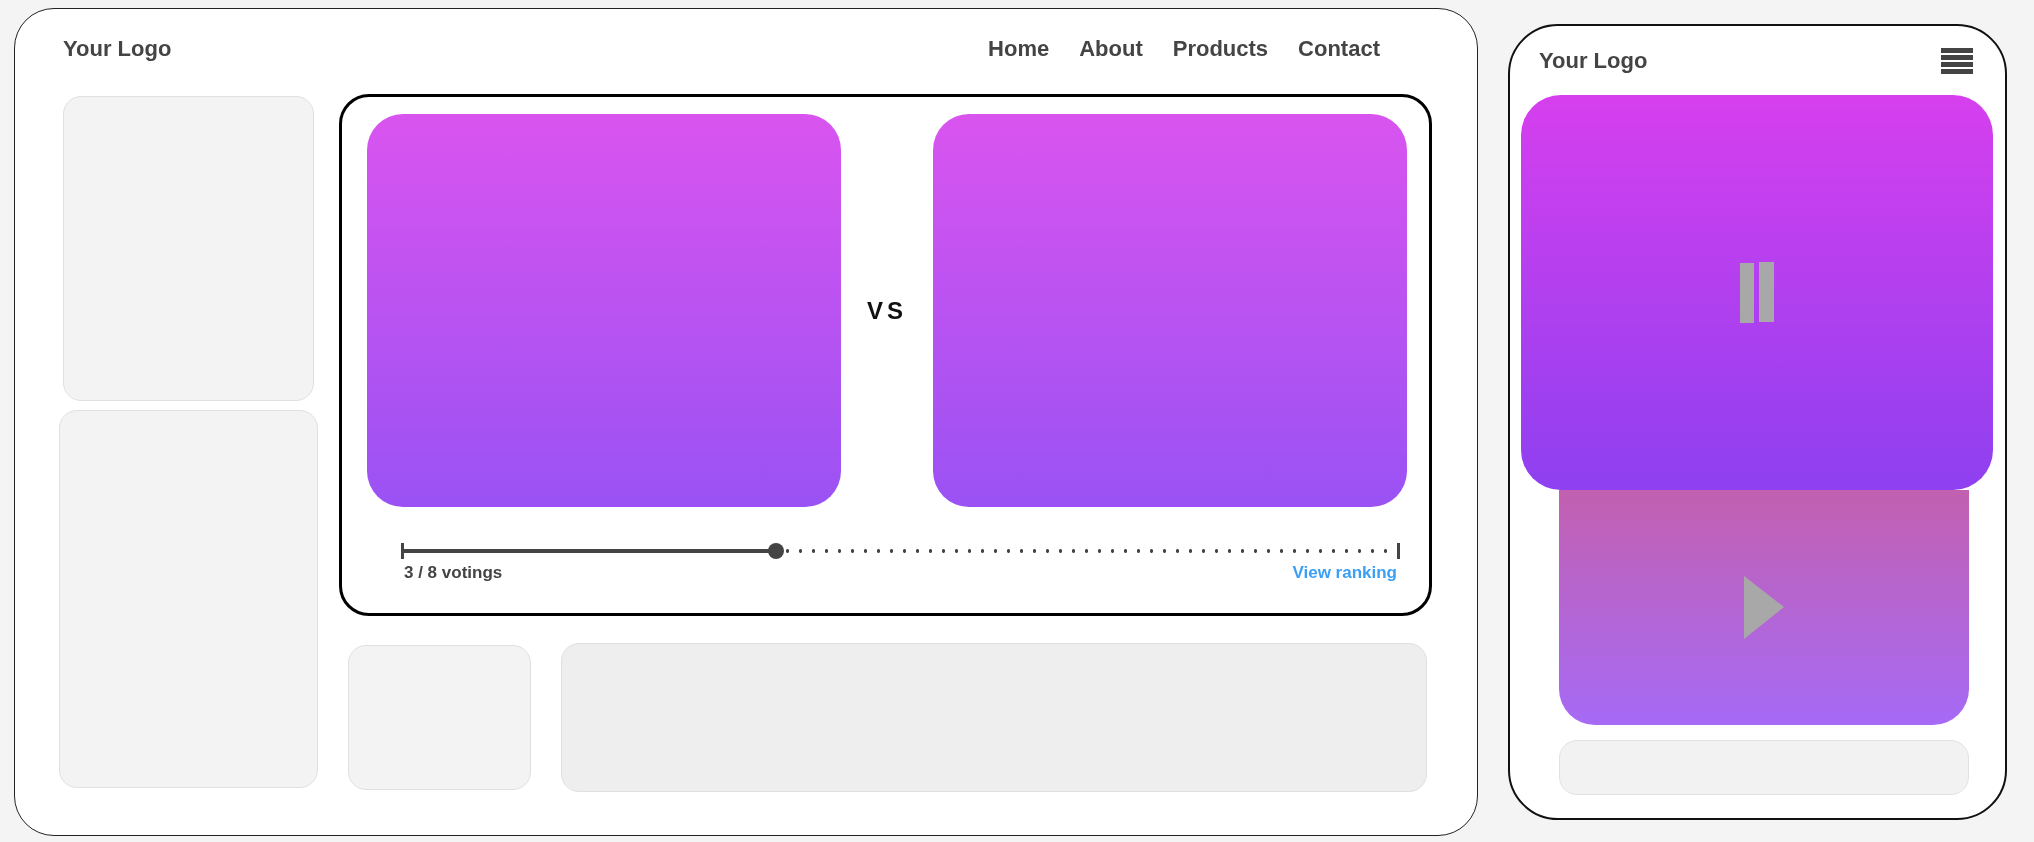 This screenshot has height=842, width=2034. I want to click on play-icon, so click(1764, 607).